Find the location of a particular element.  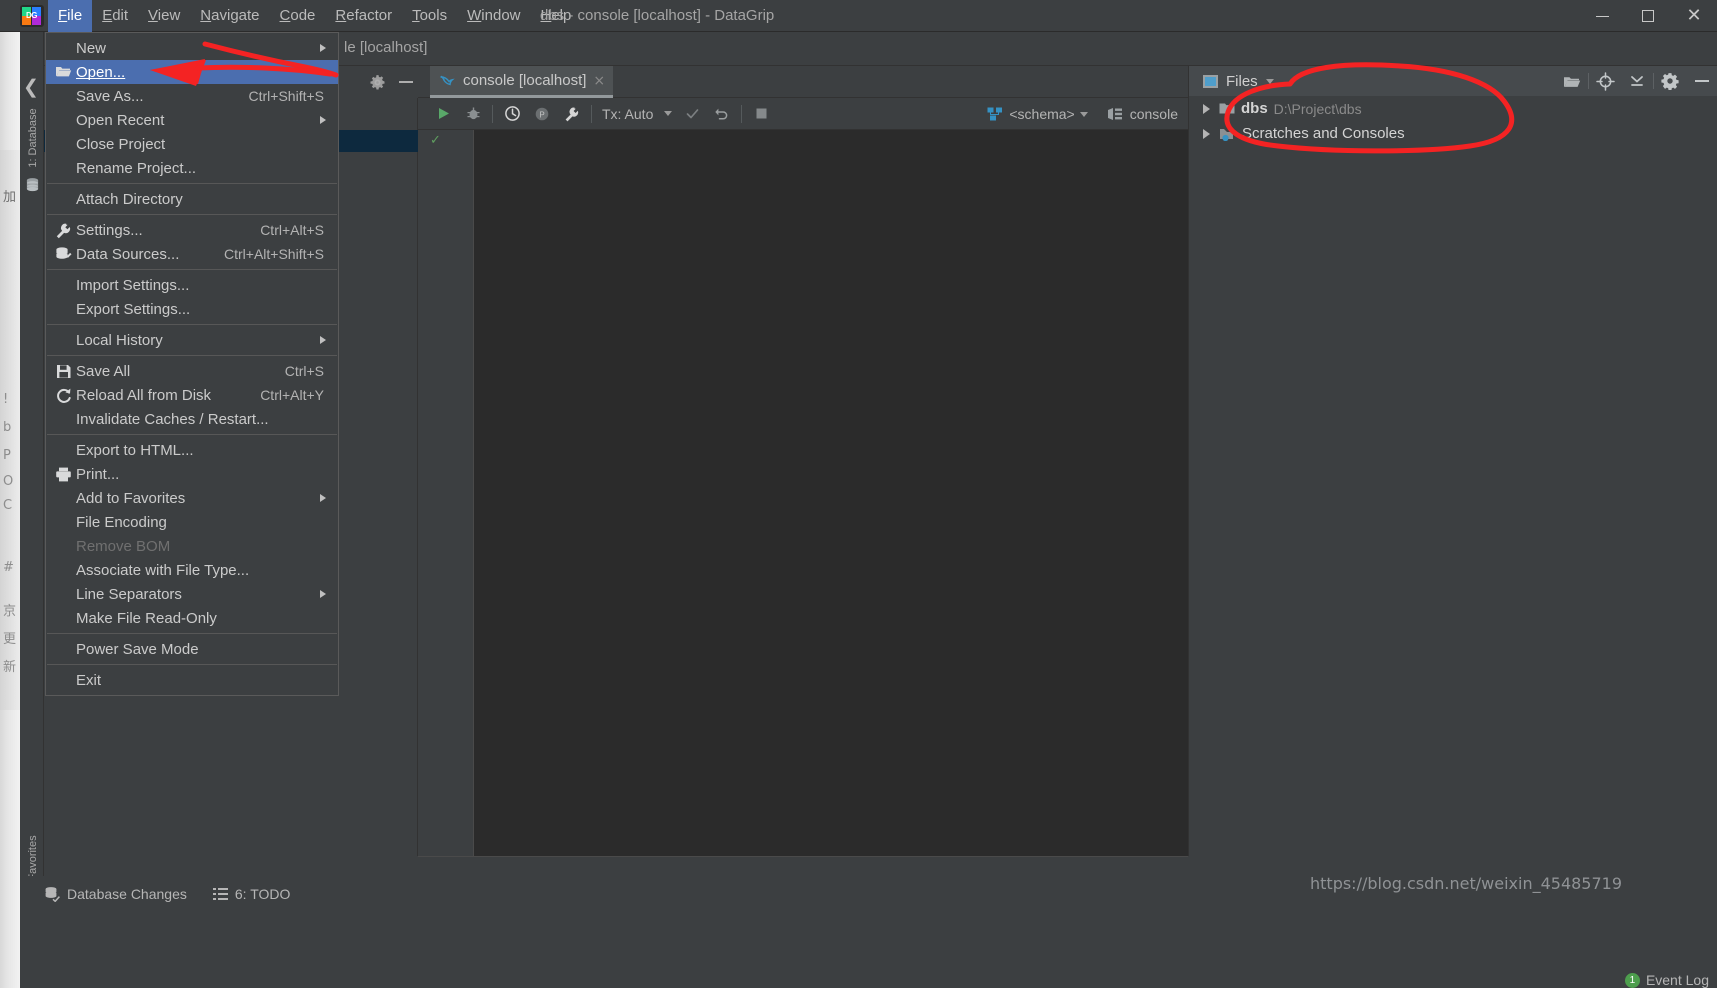

tree-node-dbs: dbs D:\Project\dbs is located at coordinates (1453, 108).